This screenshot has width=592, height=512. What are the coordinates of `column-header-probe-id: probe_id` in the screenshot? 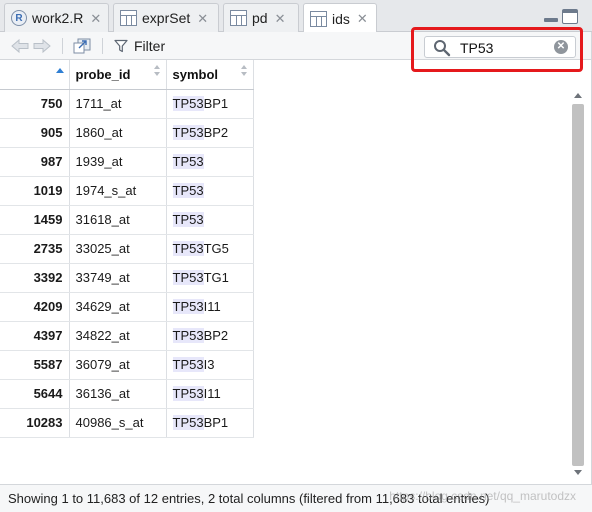 It's located at (118, 75).